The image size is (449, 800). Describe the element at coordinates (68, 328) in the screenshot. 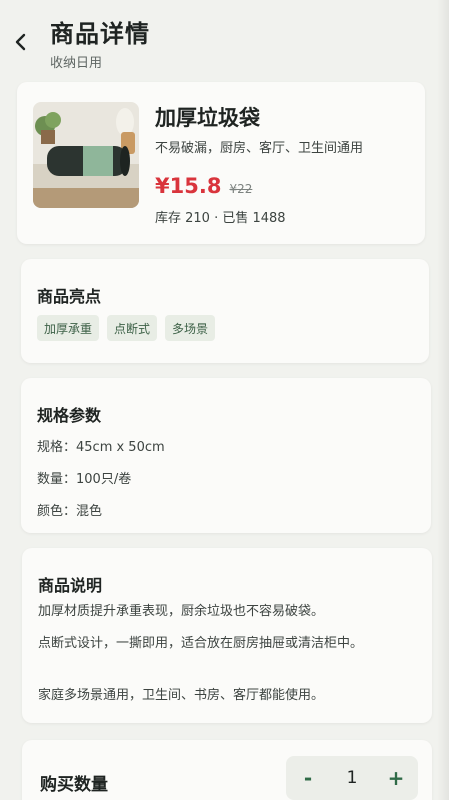

I see `tag: 加厚承重` at that location.